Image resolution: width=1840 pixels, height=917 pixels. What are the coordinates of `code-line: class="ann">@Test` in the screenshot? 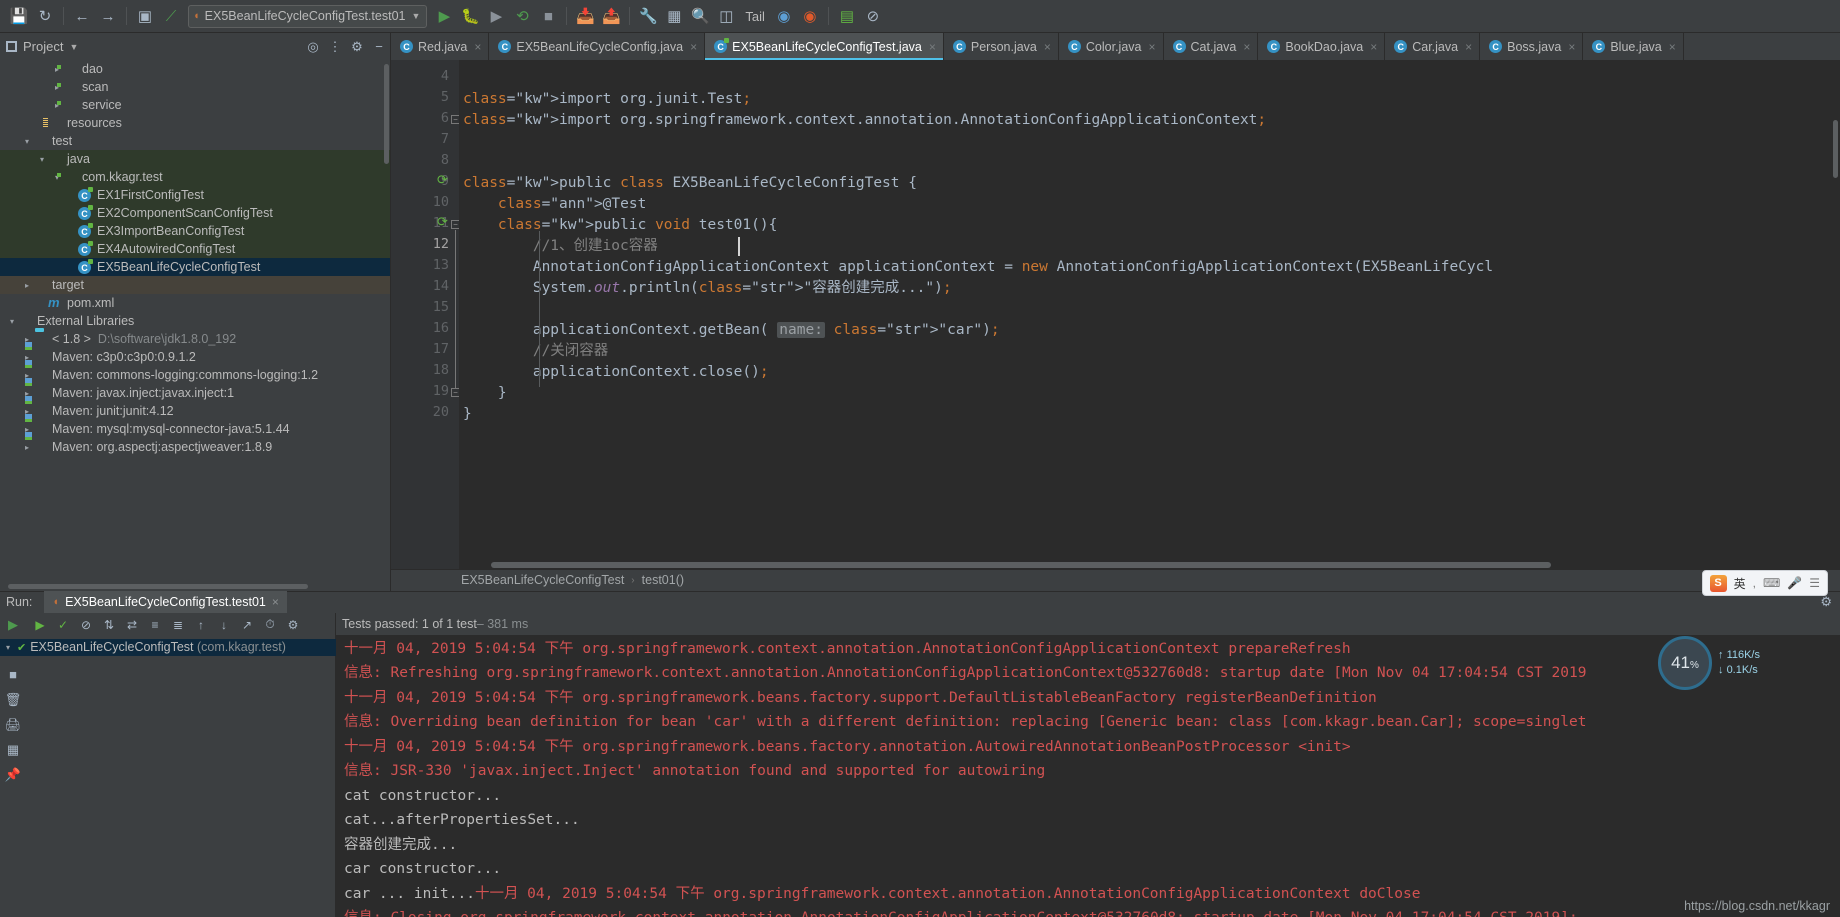 It's located at (554, 204).